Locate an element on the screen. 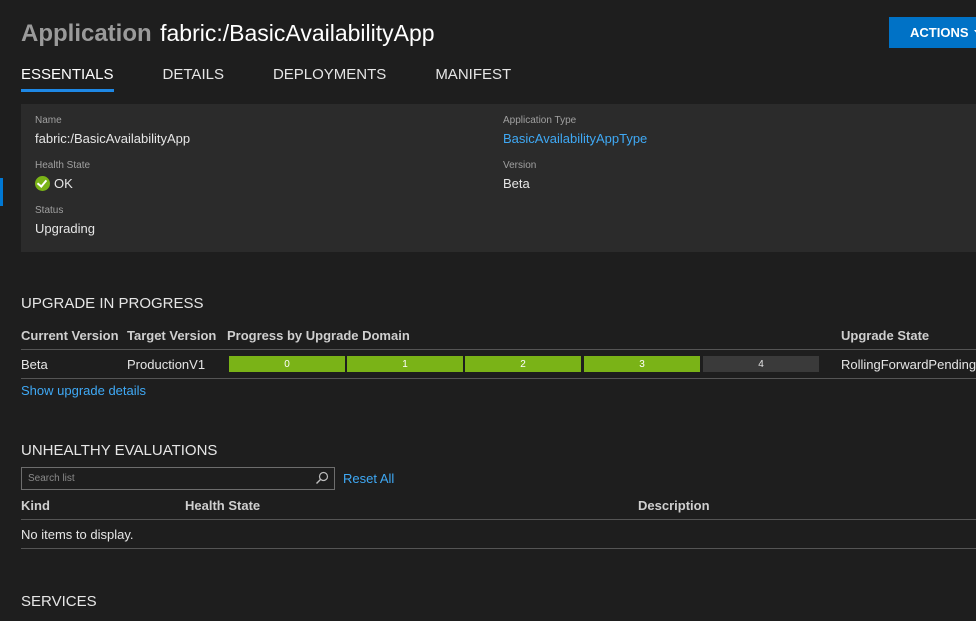 The height and width of the screenshot is (621, 976). version-value: Beta is located at coordinates (516, 183).